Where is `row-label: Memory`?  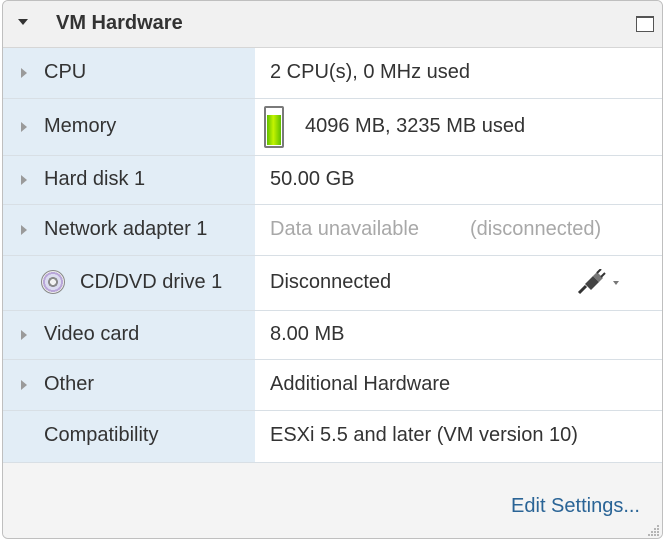
row-label: Memory is located at coordinates (80, 126).